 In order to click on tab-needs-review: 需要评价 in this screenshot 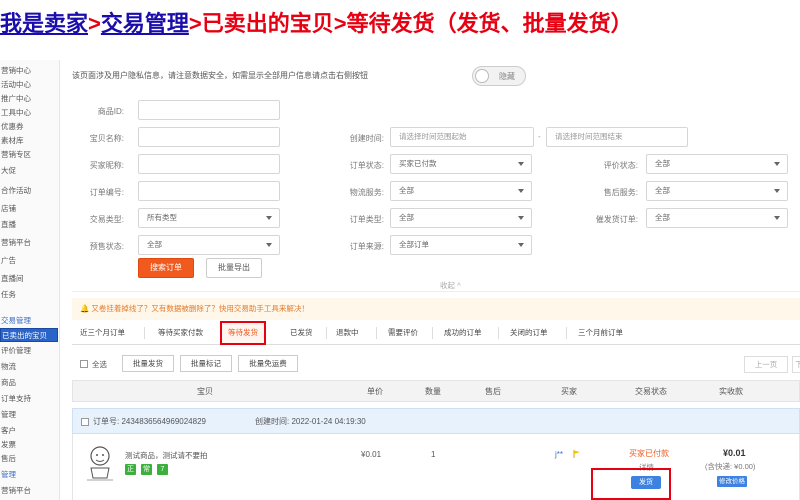, I will do `click(403, 333)`.